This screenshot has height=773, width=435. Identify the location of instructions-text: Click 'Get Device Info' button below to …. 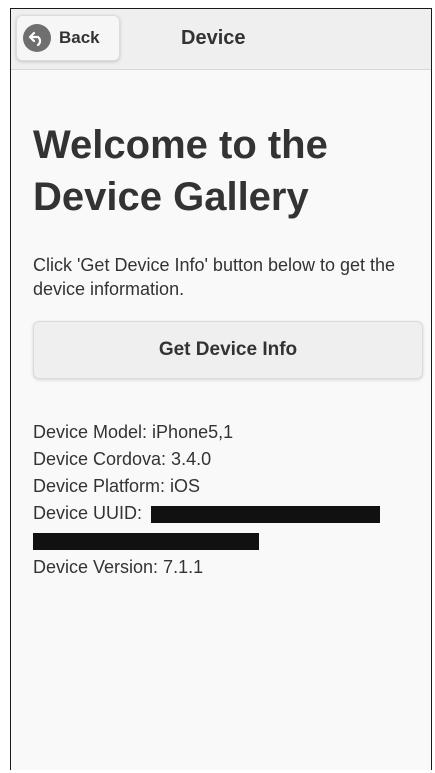
(214, 277).